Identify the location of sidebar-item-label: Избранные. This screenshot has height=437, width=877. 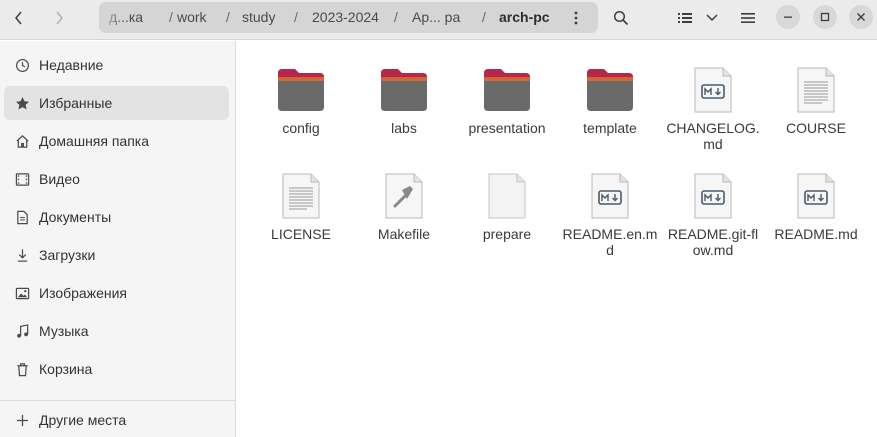
(76, 103).